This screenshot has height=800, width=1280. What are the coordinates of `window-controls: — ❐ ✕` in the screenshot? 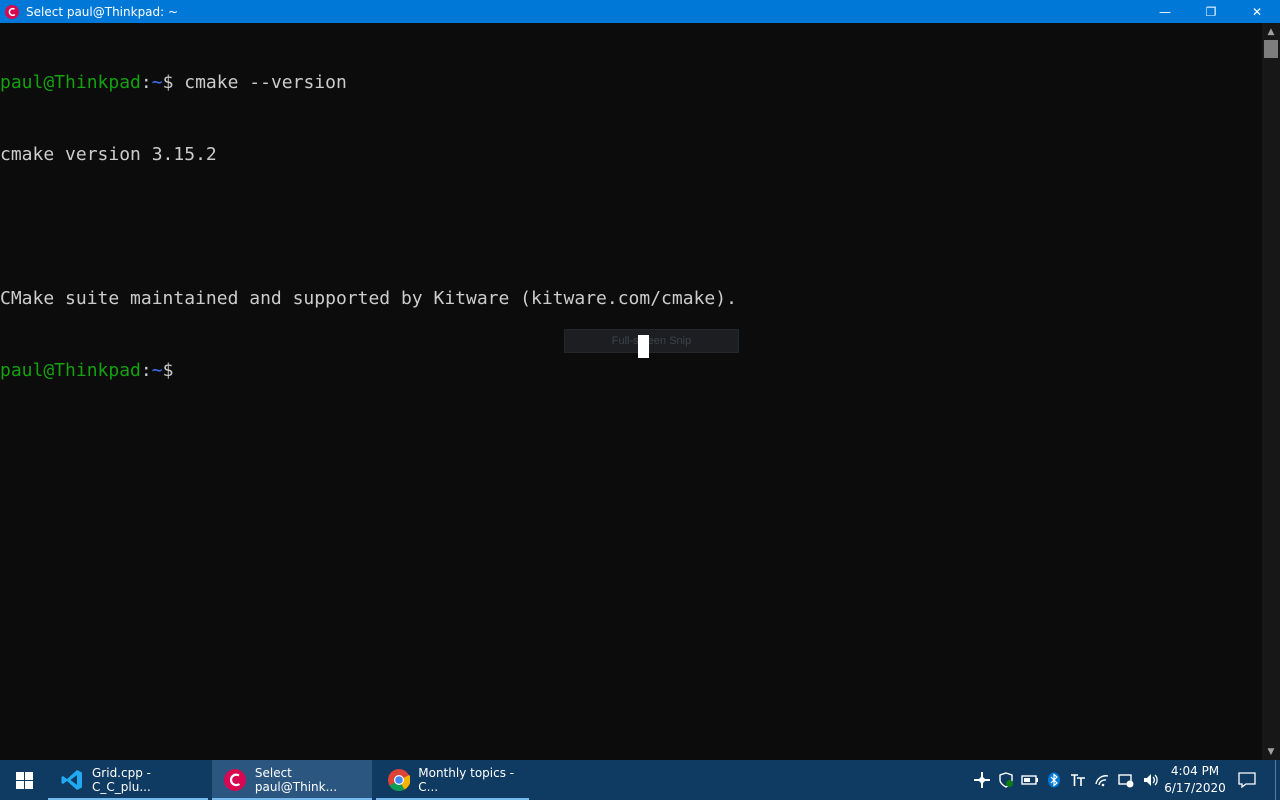 It's located at (1211, 11).